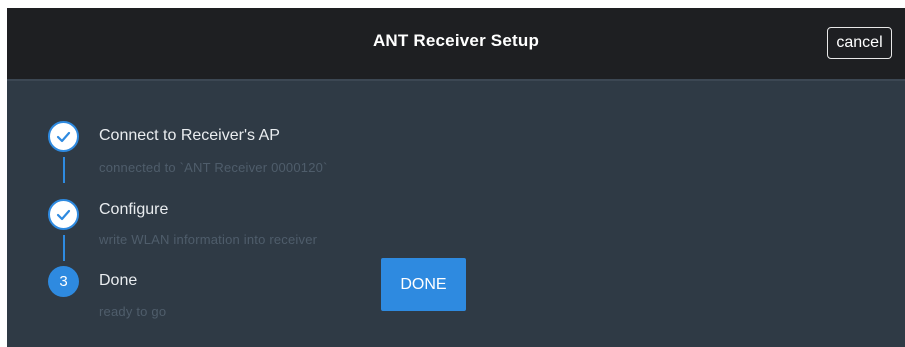  Describe the element at coordinates (423, 284) in the screenshot. I see `done-button: DONE` at that location.